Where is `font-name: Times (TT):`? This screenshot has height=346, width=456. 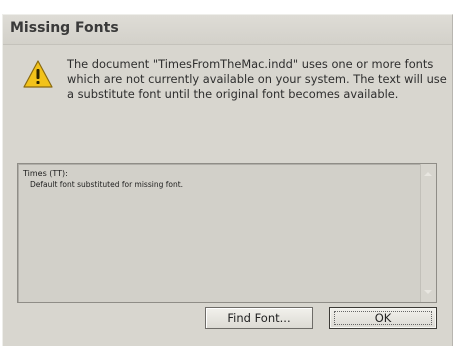
font-name: Times (TT): is located at coordinates (45, 173).